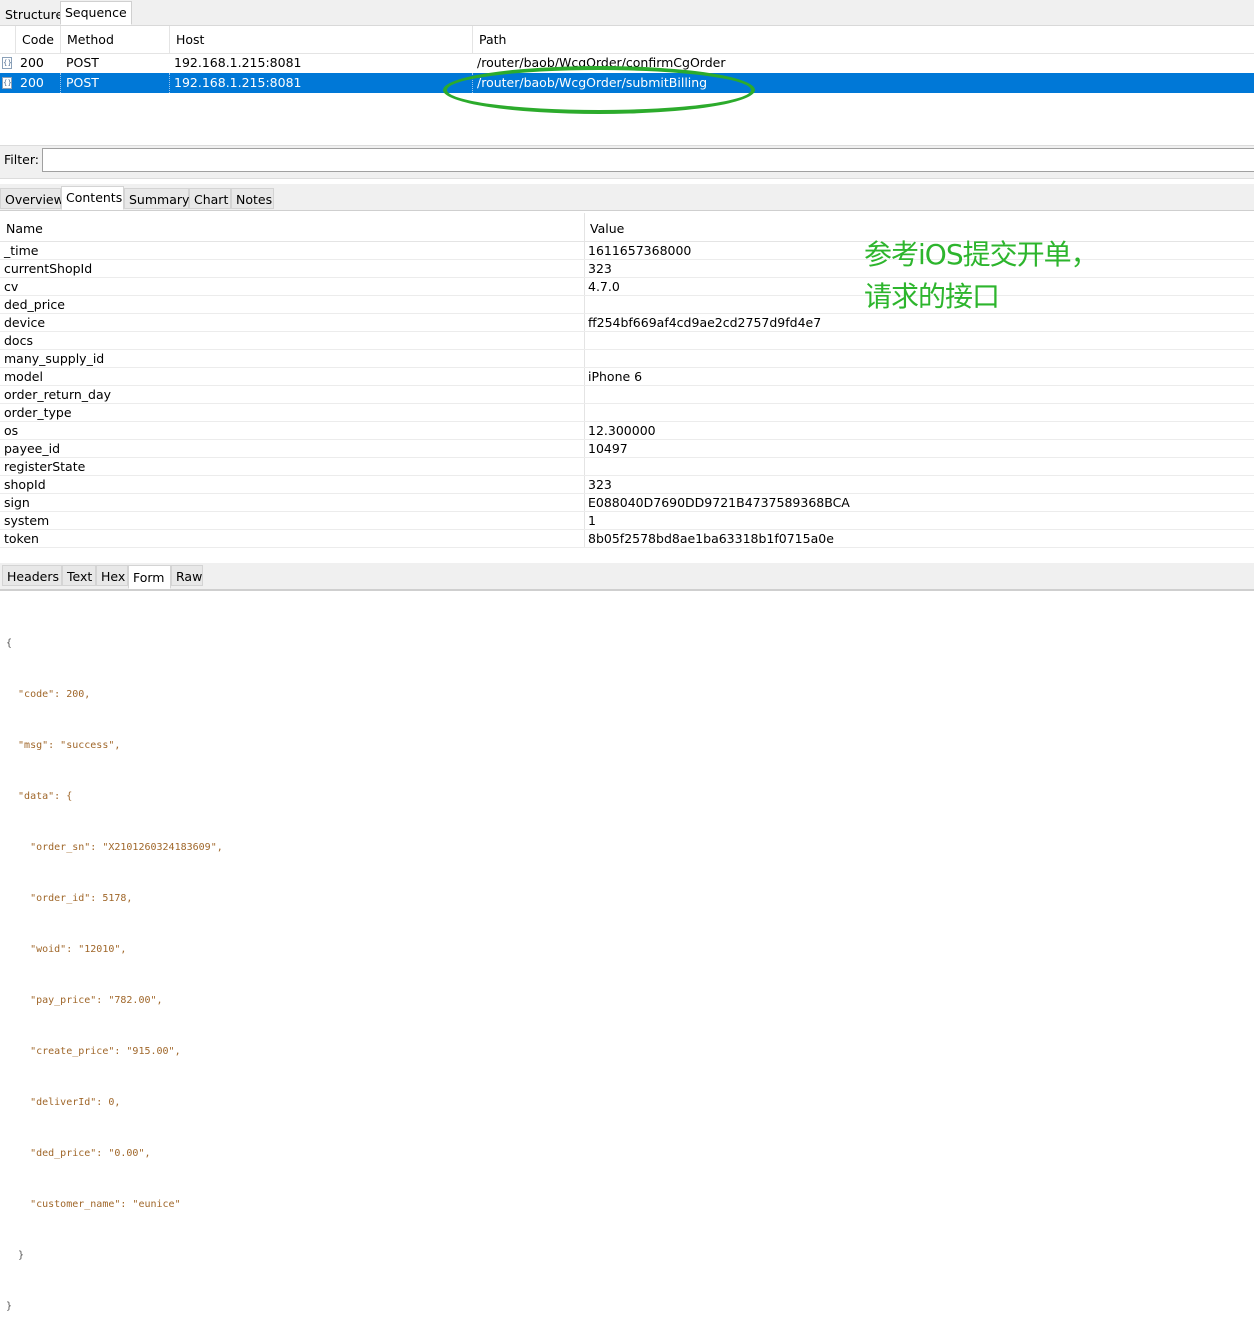 Image resolution: width=1254 pixels, height=1332 pixels. What do you see at coordinates (63, 1102) in the screenshot?
I see `json-line: "deliverId": 0,` at bounding box center [63, 1102].